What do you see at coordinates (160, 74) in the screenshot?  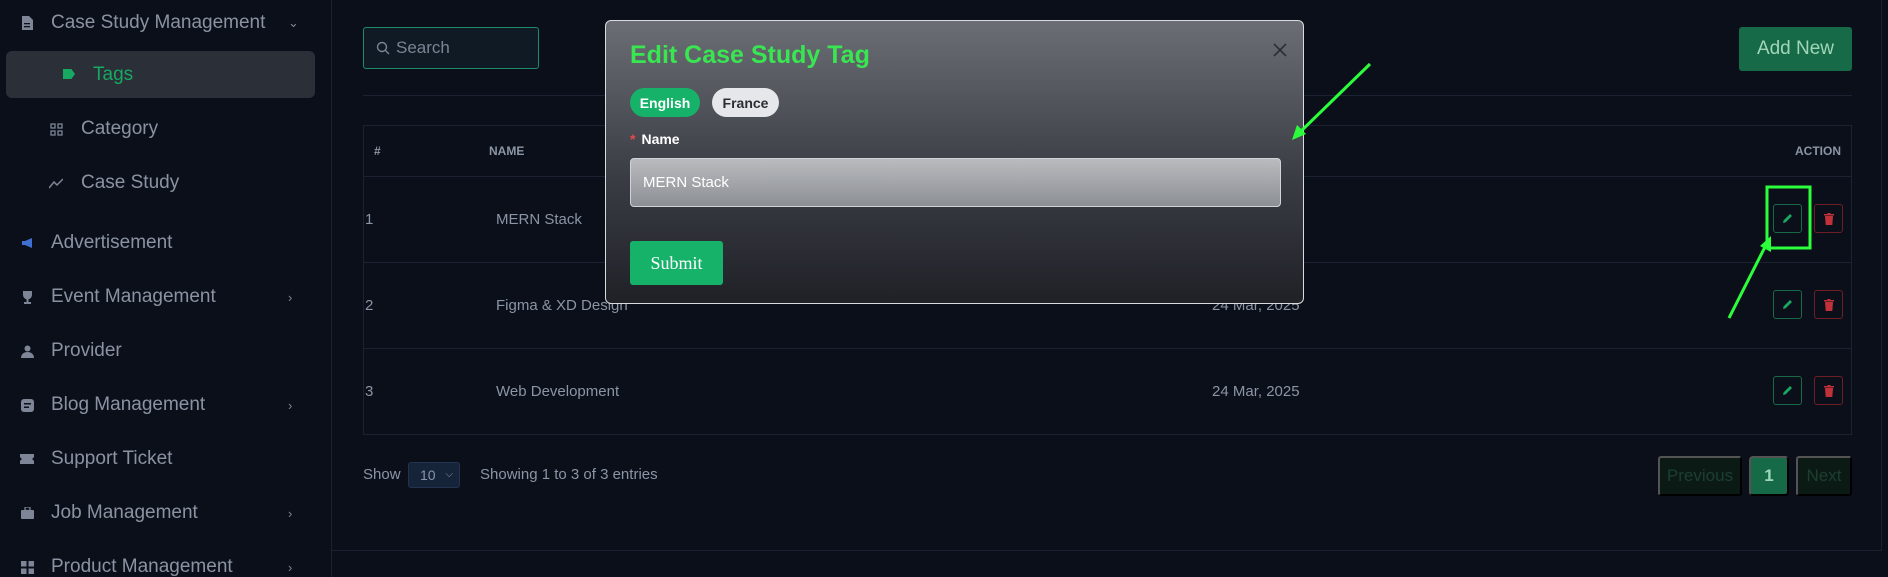 I see `sidebar-item-tags: Tags` at bounding box center [160, 74].